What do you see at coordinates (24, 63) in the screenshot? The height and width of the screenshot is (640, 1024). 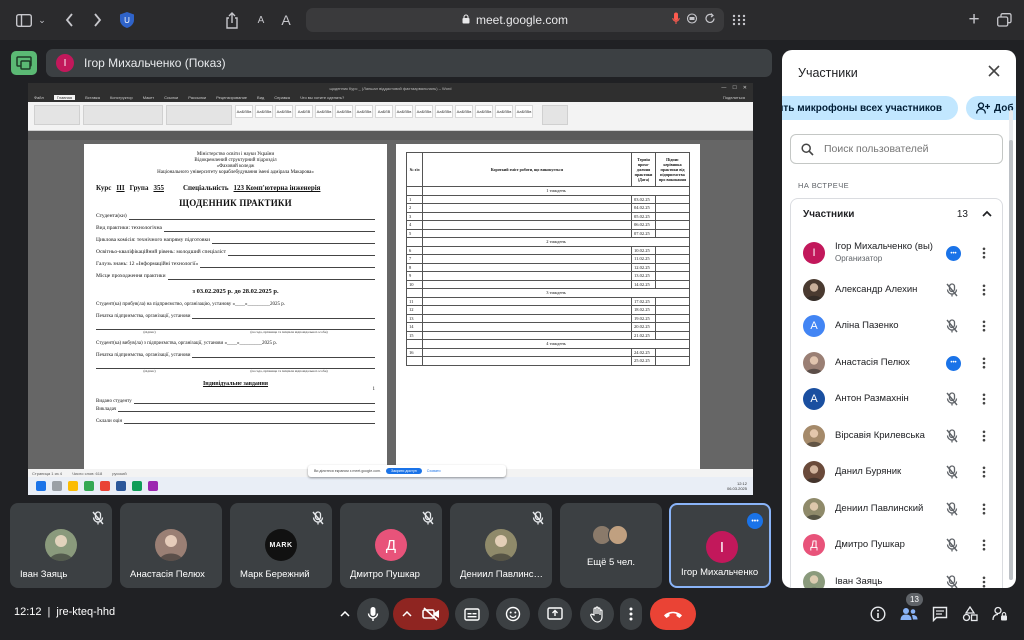 I see `layout-toggle-button` at bounding box center [24, 63].